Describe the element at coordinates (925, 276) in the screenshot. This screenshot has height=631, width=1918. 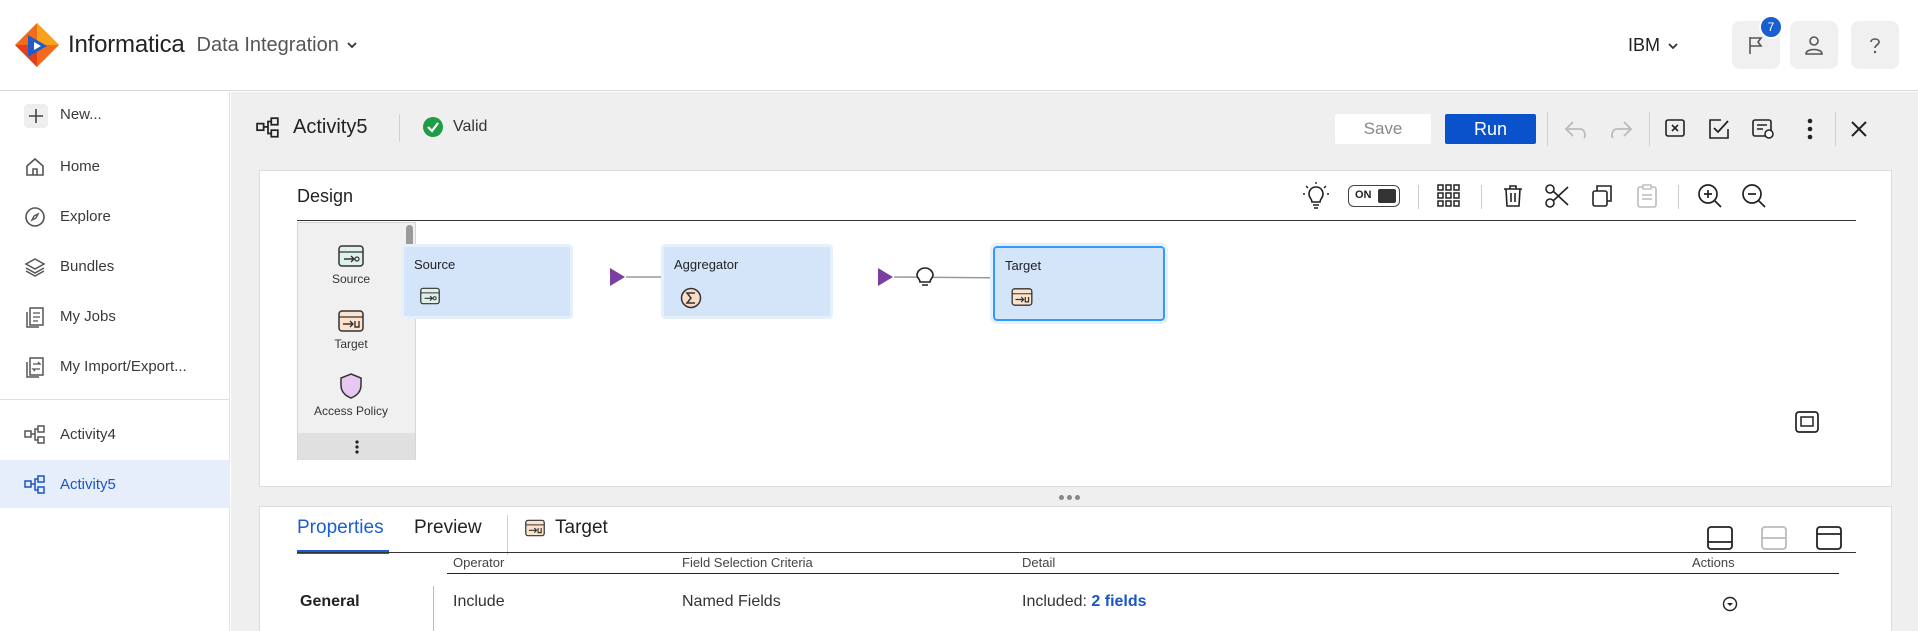
I see `lightbulb-icon` at that location.